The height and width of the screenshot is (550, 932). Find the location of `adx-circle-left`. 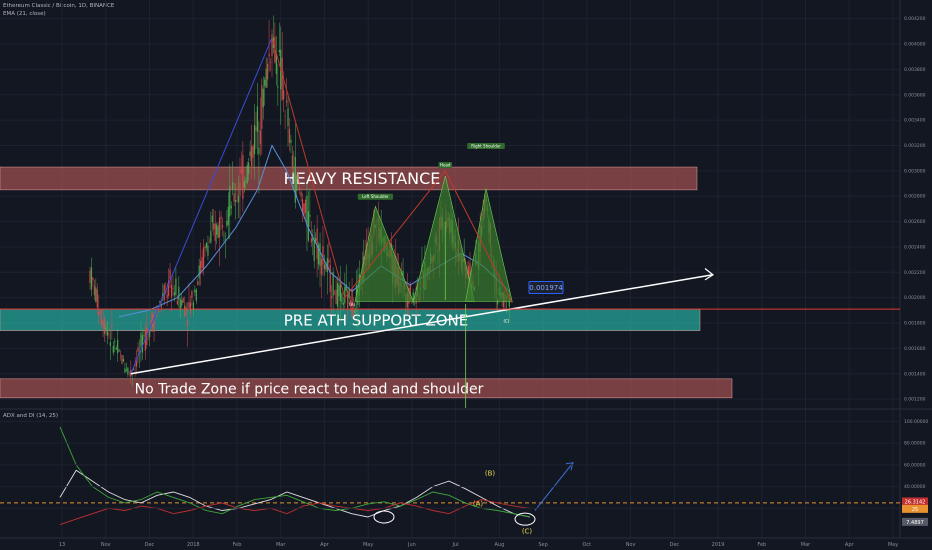

adx-circle-left is located at coordinates (384, 517).